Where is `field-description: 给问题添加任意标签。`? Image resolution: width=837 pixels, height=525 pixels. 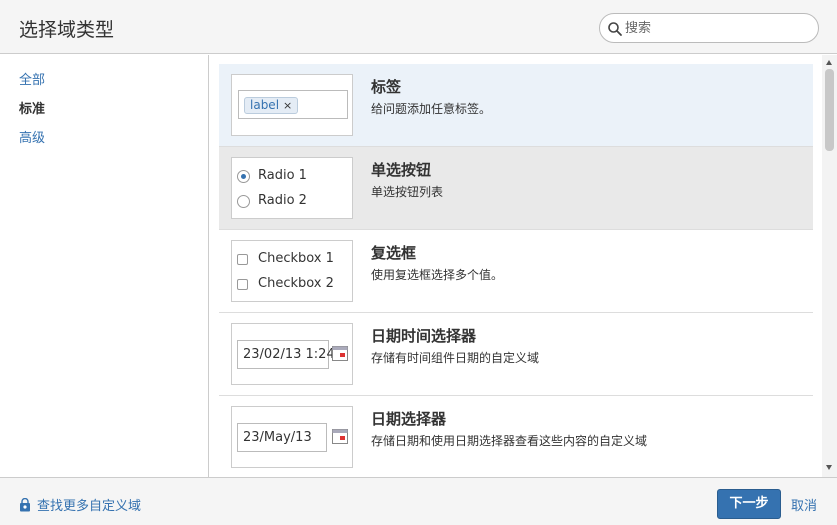 field-description: 给问题添加任意标签。 is located at coordinates (431, 109).